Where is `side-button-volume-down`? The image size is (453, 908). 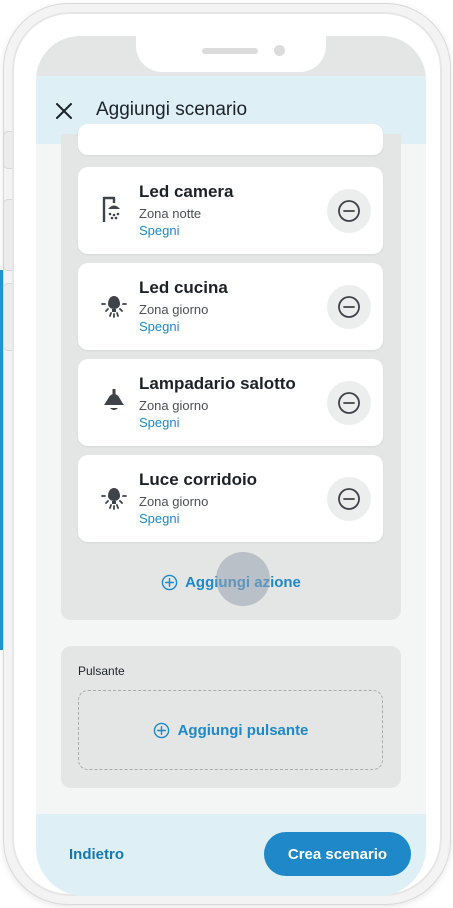 side-button-volume-down is located at coordinates (8, 317).